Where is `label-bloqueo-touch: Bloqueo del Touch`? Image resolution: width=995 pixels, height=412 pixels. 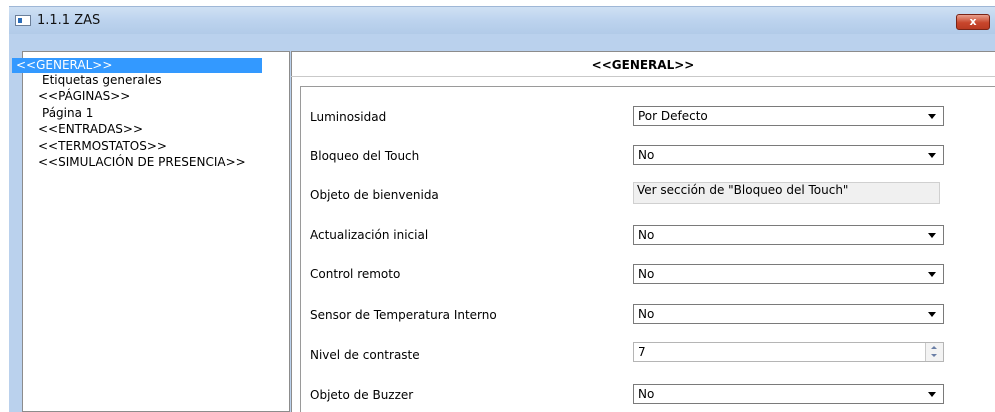
label-bloqueo-touch: Bloqueo del Touch is located at coordinates (365, 156).